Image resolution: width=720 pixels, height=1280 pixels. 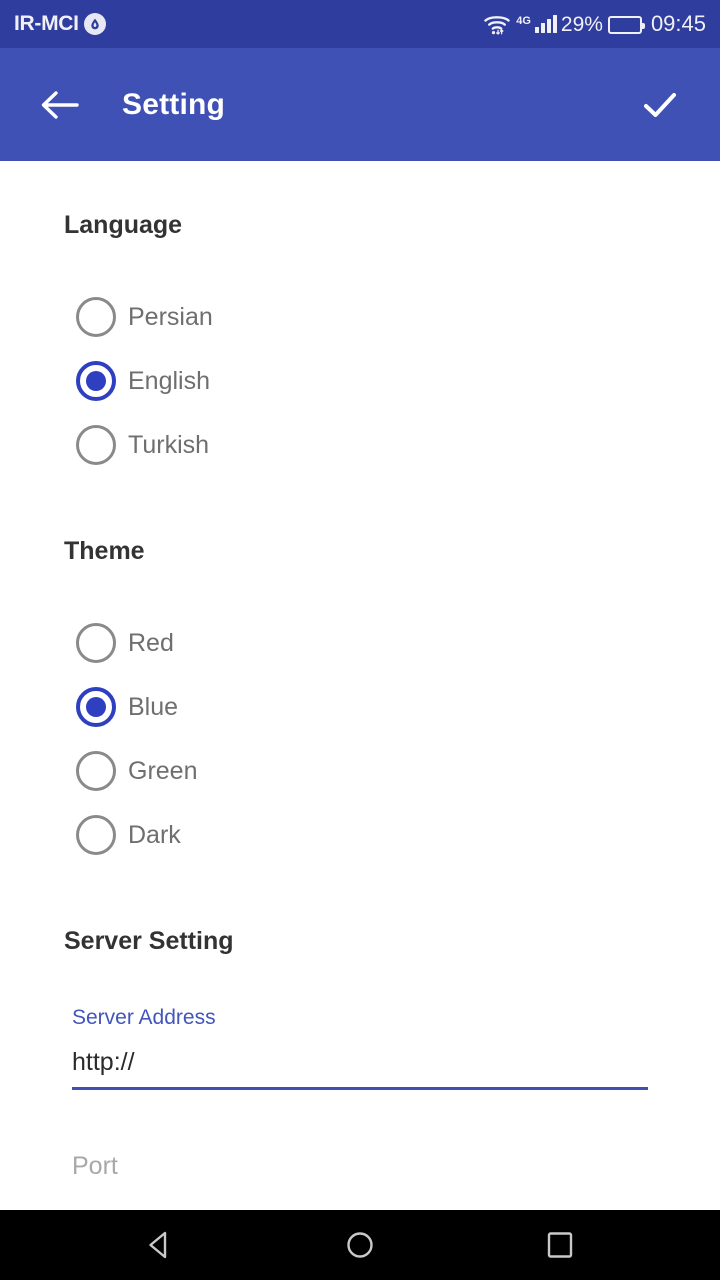 What do you see at coordinates (104, 551) in the screenshot?
I see `theme-heading: Theme` at bounding box center [104, 551].